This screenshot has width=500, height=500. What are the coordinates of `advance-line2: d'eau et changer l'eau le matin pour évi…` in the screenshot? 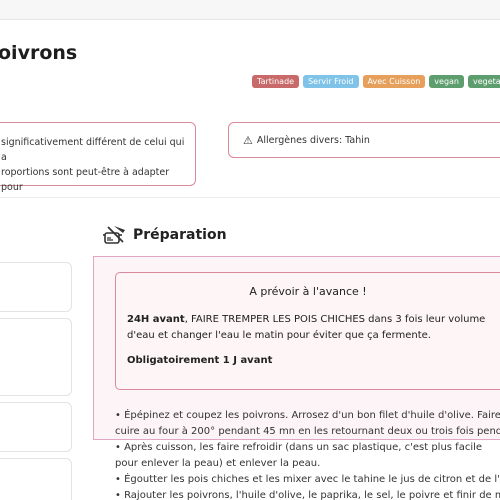 It's located at (279, 335).